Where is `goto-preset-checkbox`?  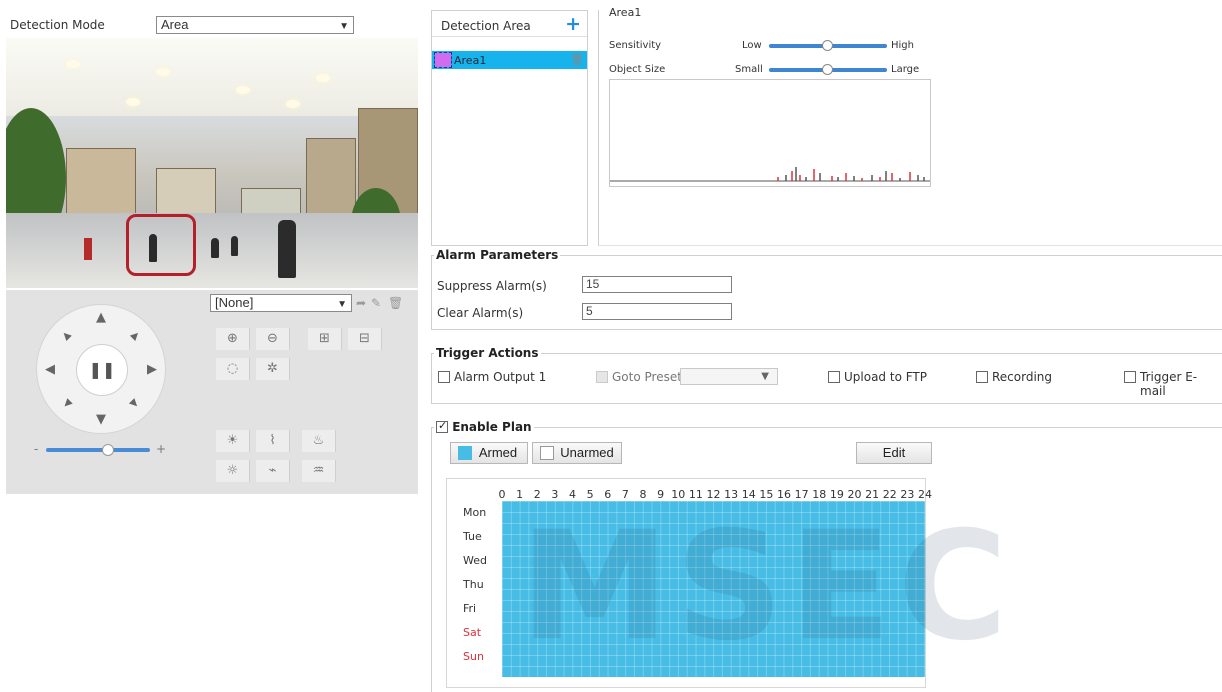 goto-preset-checkbox is located at coordinates (602, 377).